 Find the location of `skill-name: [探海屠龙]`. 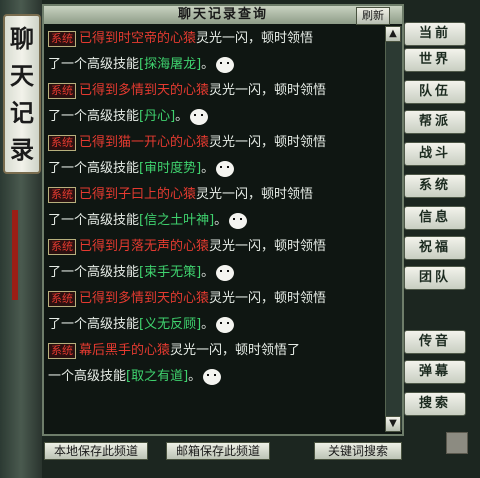

skill-name: [探海屠龙] is located at coordinates (170, 64).